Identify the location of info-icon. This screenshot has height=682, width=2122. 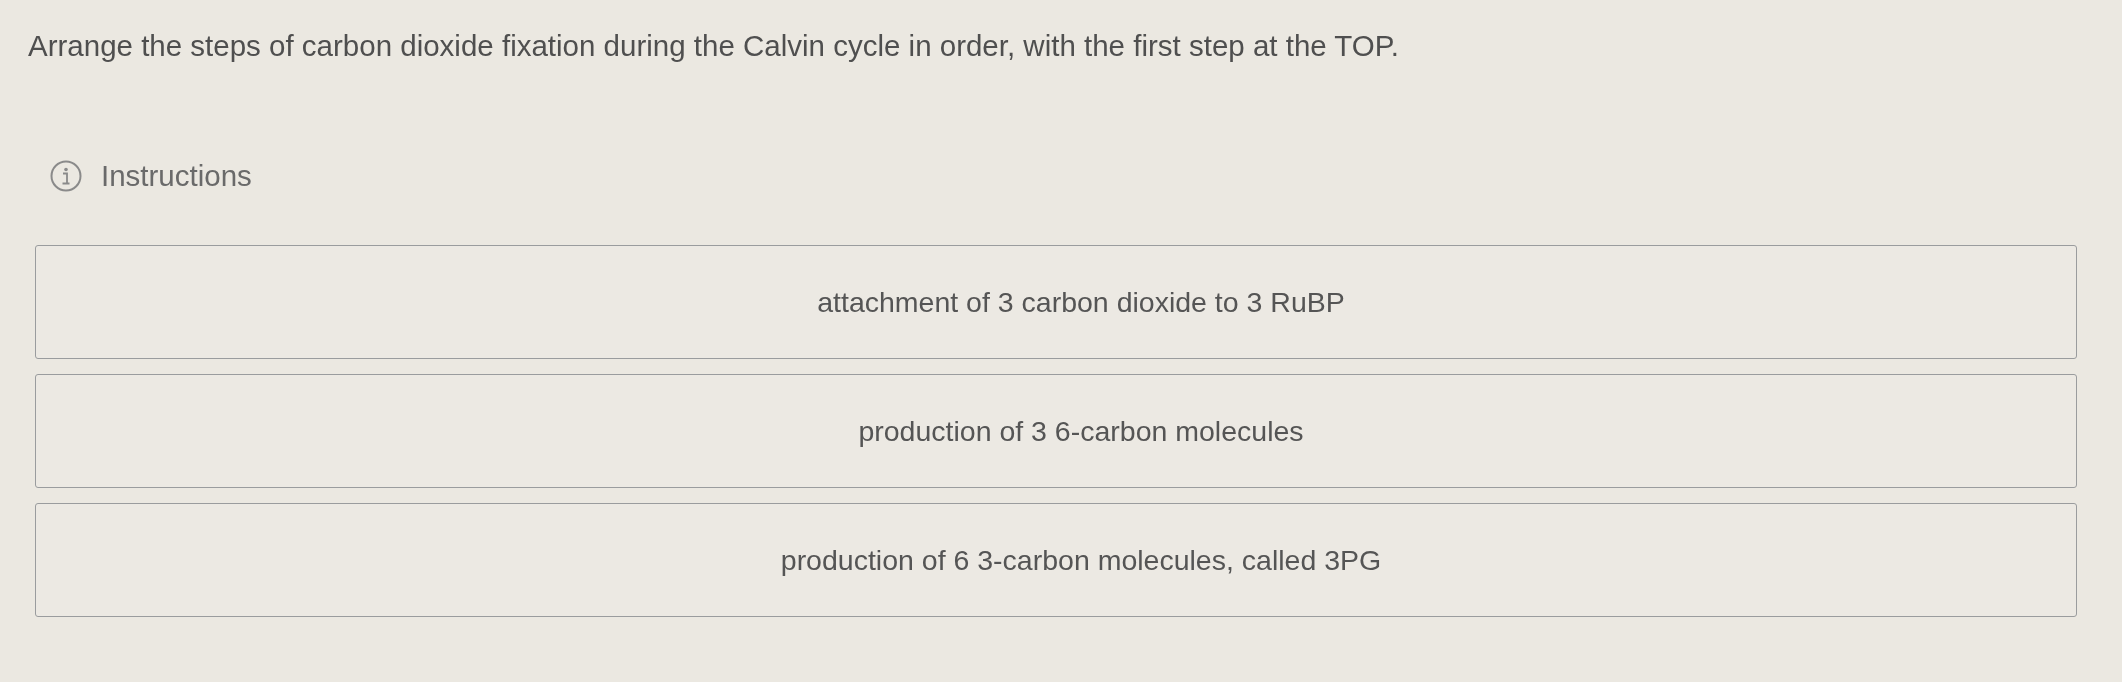
(66, 176).